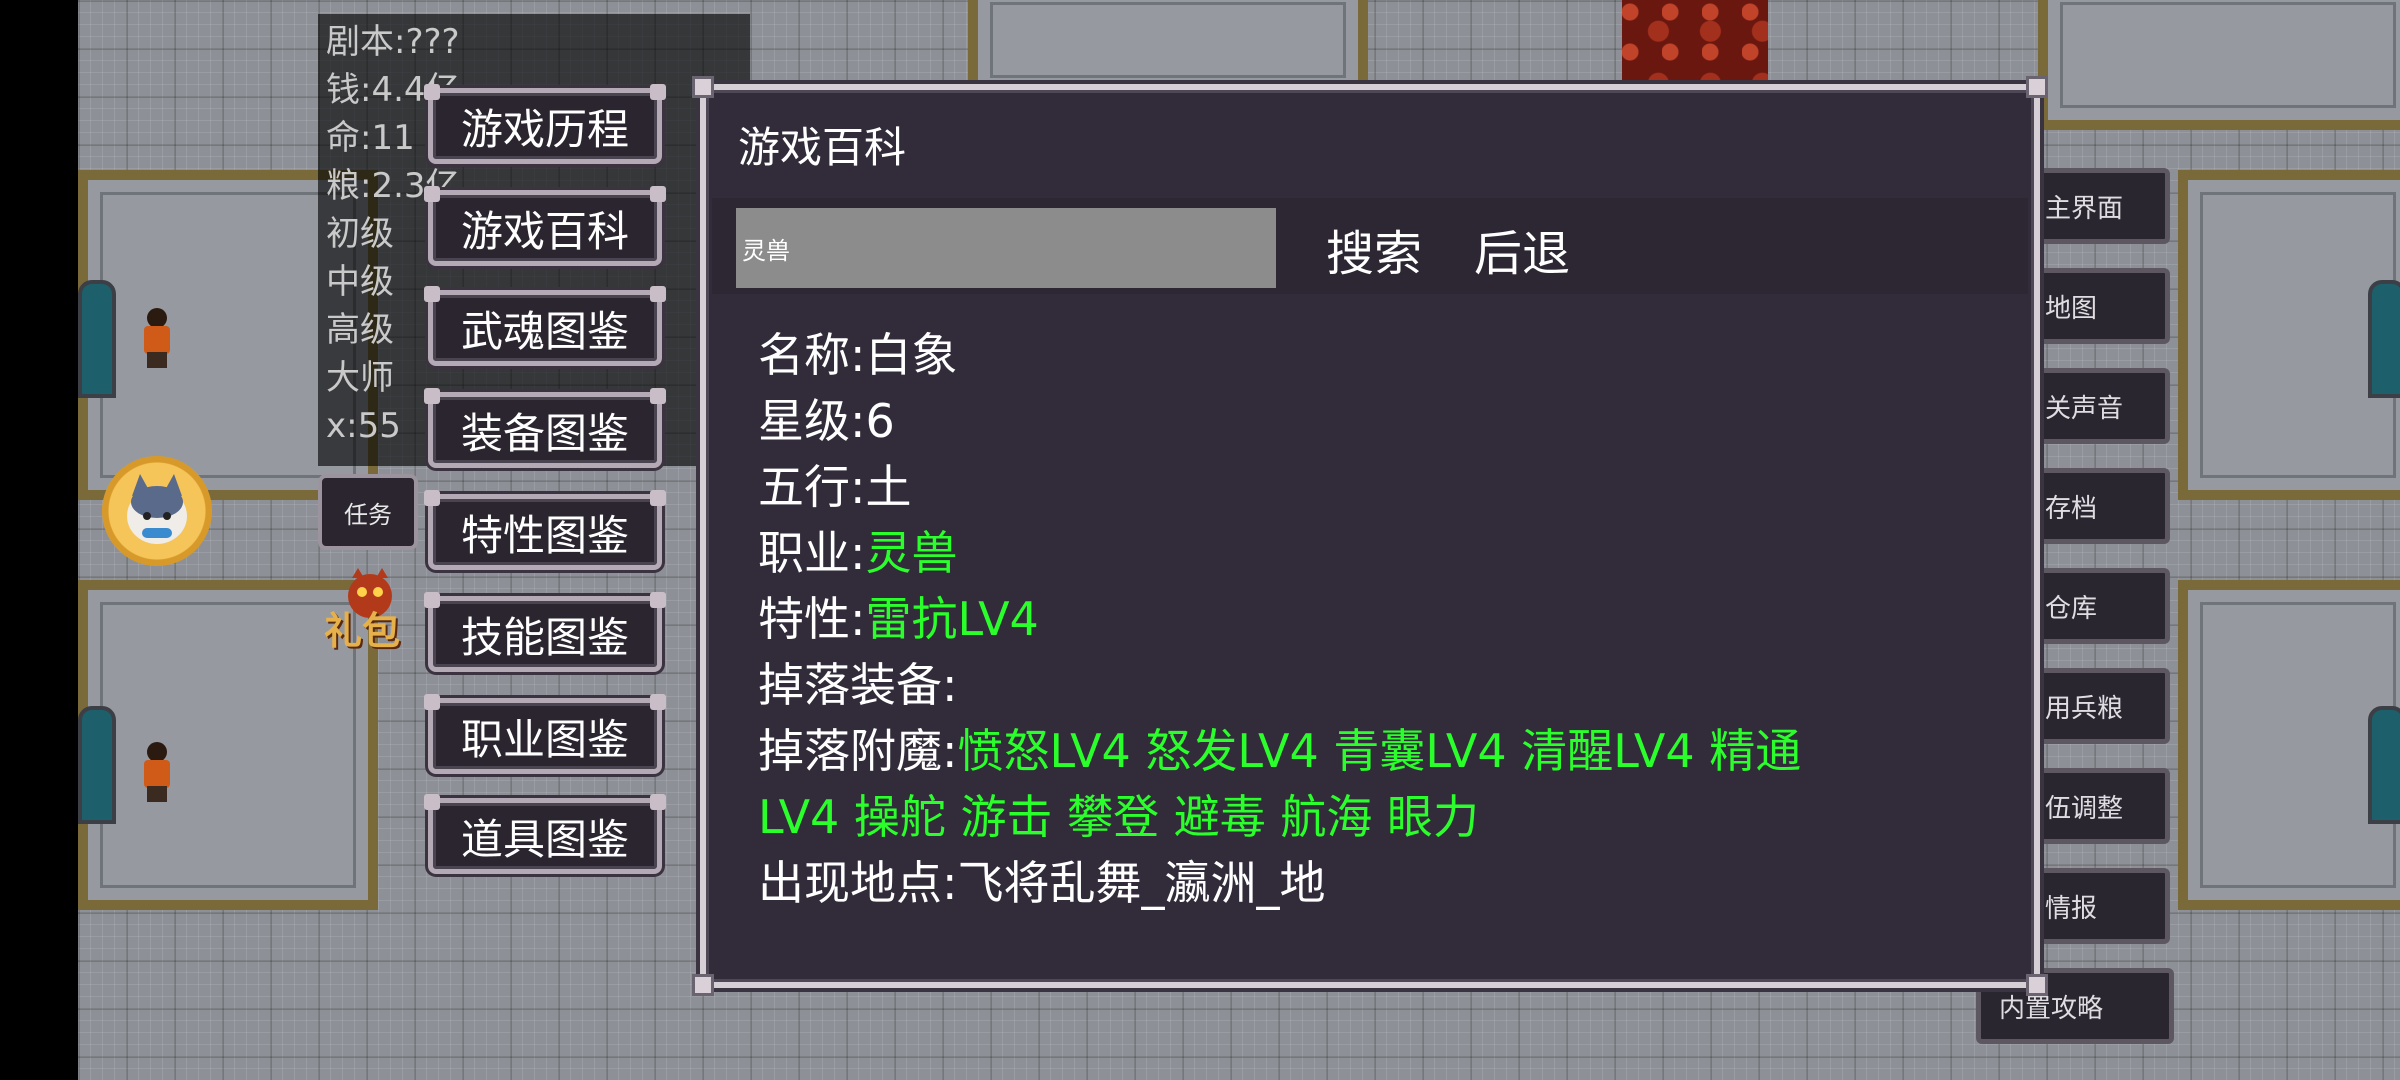 This screenshot has height=1080, width=2400. What do you see at coordinates (1006, 248) in the screenshot?
I see `search-input` at bounding box center [1006, 248].